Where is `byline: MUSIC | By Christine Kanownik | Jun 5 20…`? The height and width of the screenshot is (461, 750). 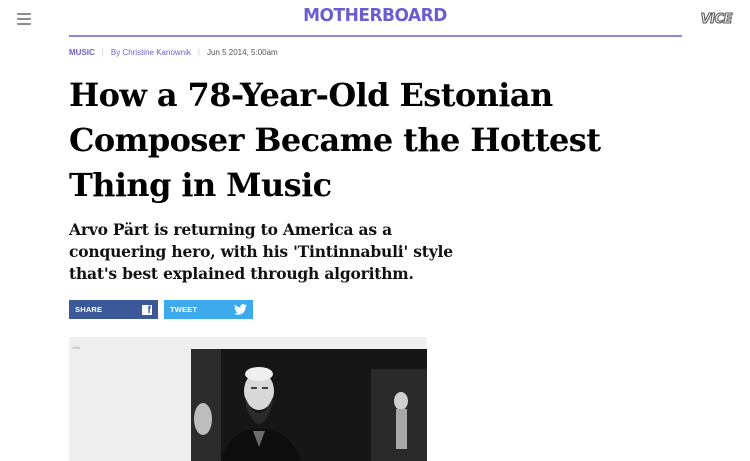 byline: MUSIC | By Christine Kanownik | Jun 5 20… is located at coordinates (173, 52).